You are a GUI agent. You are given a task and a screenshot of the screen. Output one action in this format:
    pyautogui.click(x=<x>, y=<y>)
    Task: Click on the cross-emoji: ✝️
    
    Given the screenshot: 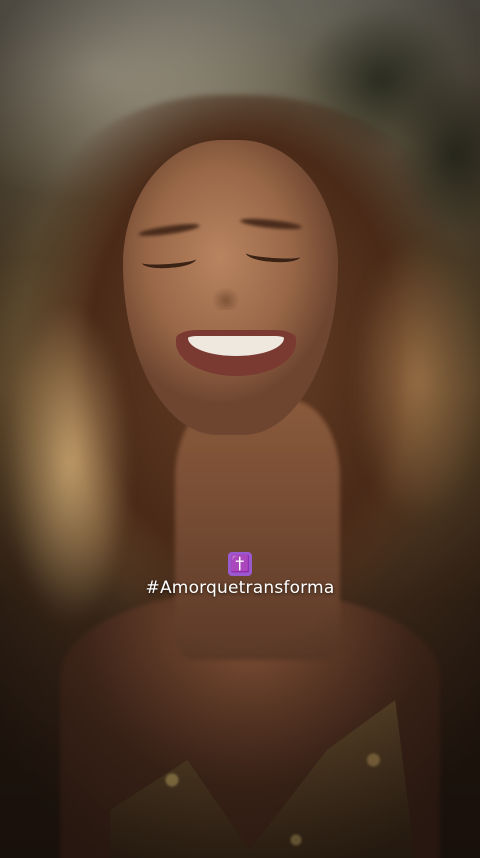 What is the action you would take?
    pyautogui.click(x=240, y=563)
    